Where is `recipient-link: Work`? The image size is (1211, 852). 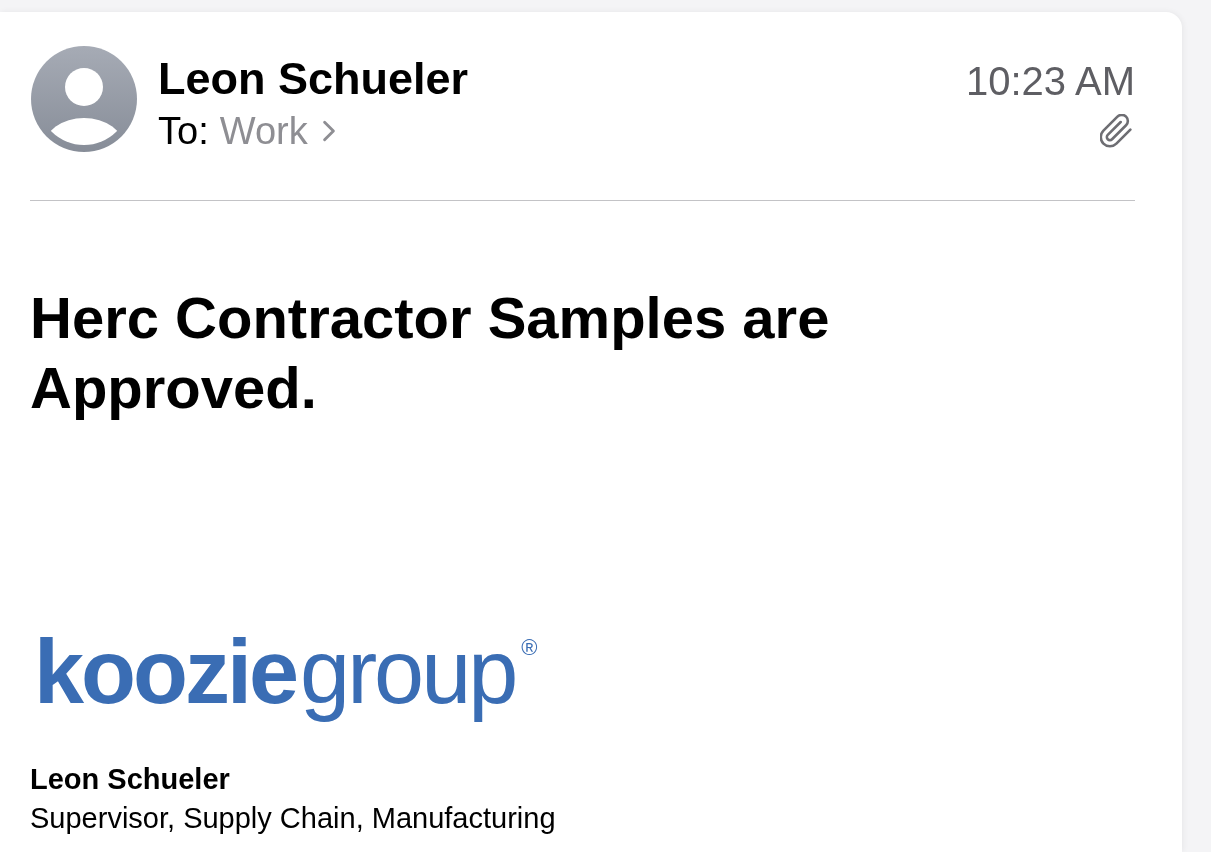 recipient-link: Work is located at coordinates (277, 131).